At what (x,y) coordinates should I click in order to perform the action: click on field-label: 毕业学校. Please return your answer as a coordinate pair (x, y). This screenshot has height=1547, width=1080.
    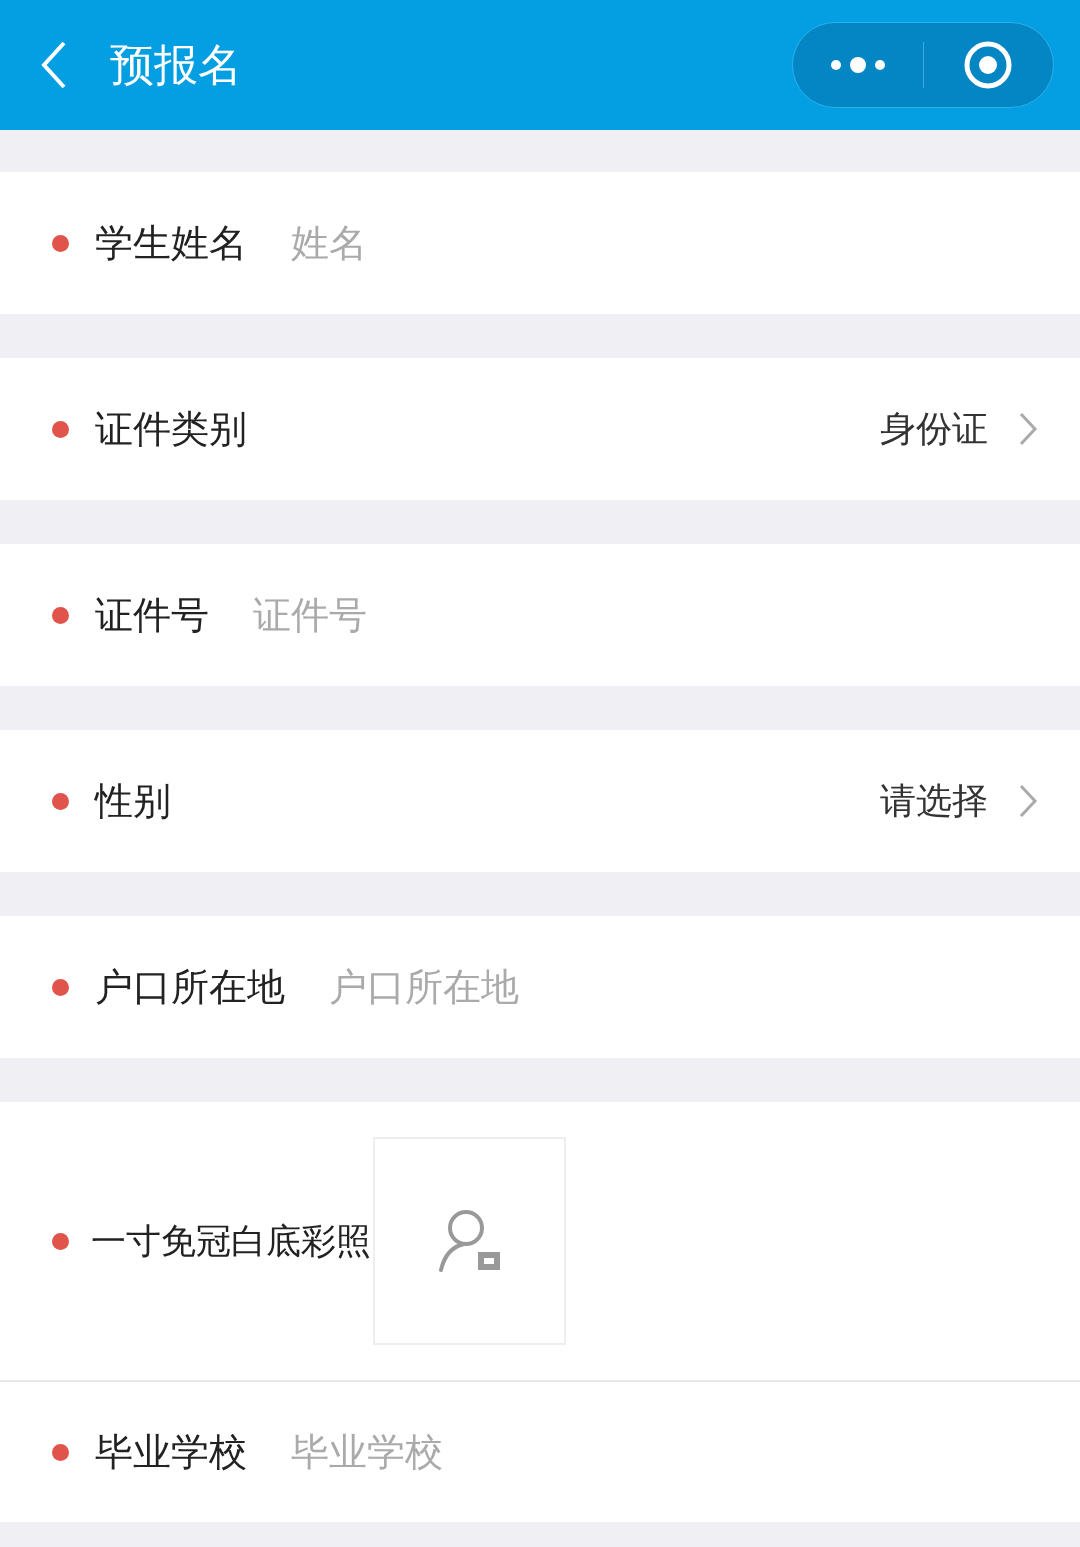
    Looking at the image, I should click on (171, 1452).